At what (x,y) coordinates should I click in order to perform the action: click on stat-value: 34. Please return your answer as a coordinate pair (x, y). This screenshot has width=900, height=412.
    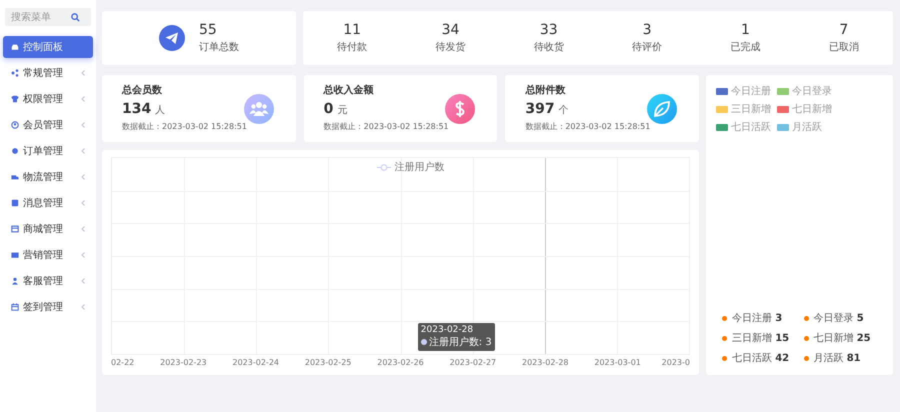
    Looking at the image, I should click on (451, 30).